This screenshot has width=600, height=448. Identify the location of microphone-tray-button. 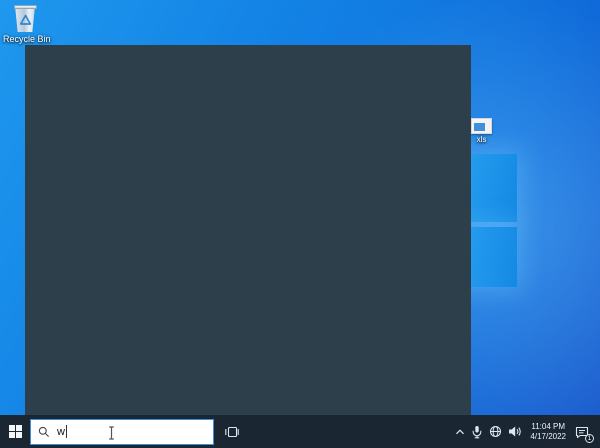
(477, 431).